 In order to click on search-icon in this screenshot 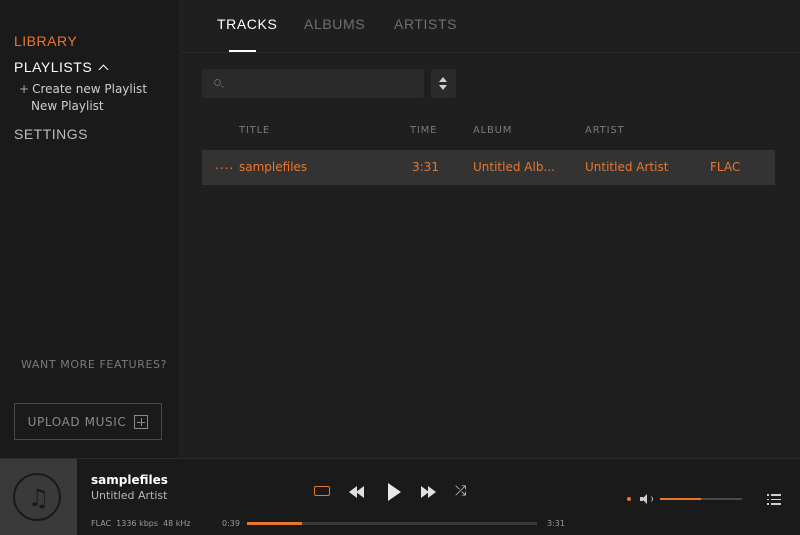, I will do `click(217, 82)`.